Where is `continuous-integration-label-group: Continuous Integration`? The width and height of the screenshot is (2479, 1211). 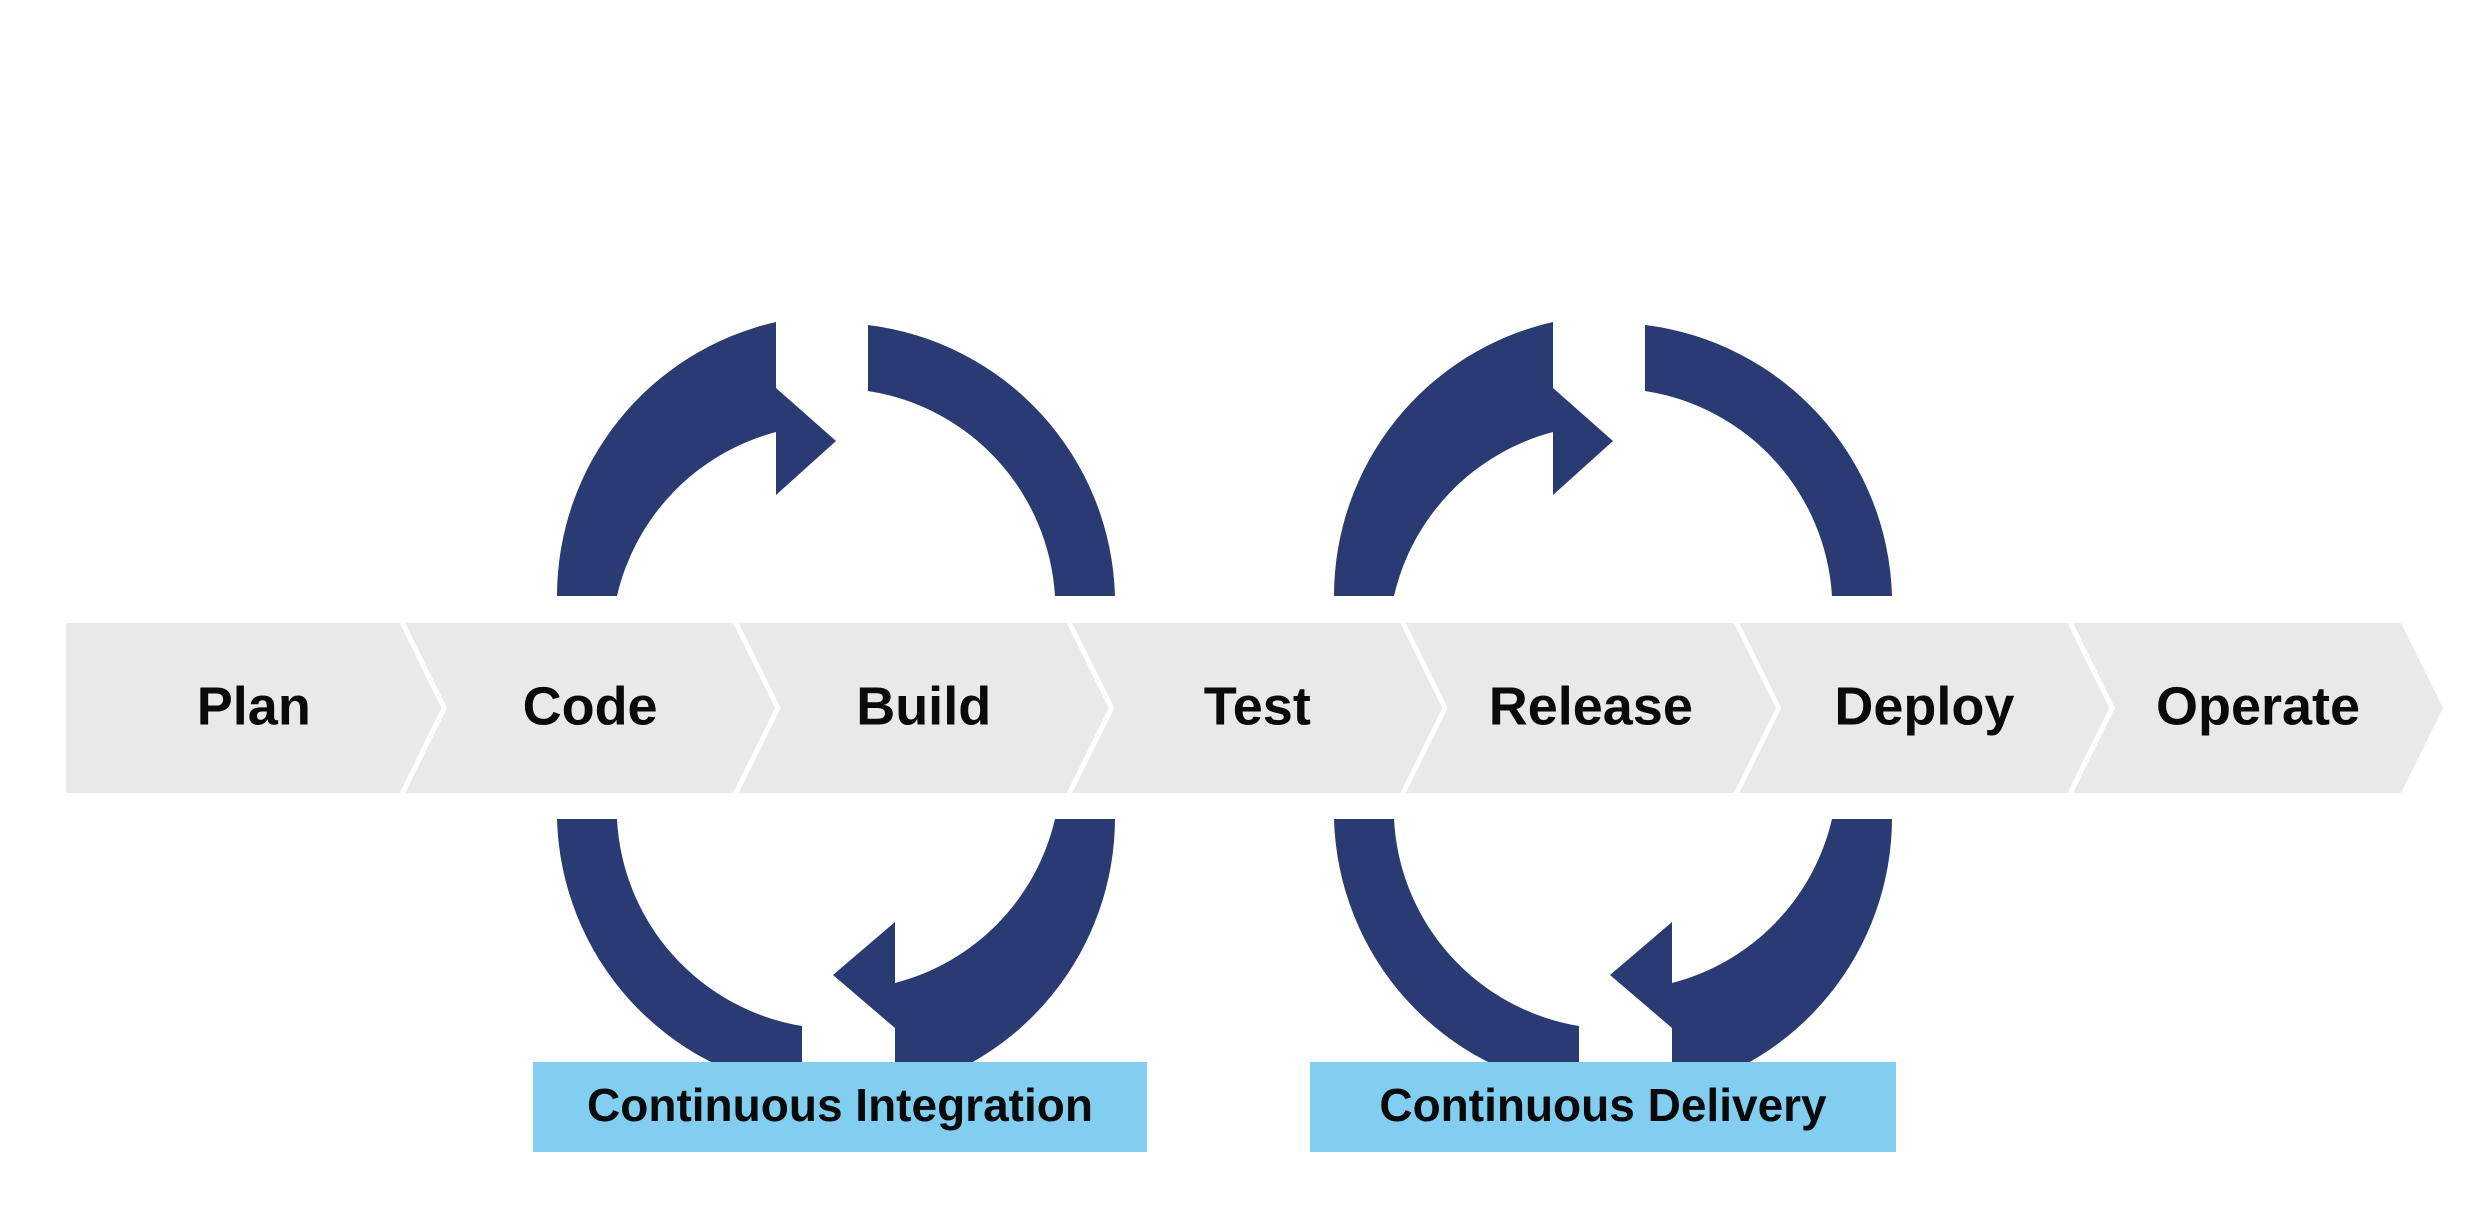
continuous-integration-label-group: Continuous Integration is located at coordinates (840, 1107).